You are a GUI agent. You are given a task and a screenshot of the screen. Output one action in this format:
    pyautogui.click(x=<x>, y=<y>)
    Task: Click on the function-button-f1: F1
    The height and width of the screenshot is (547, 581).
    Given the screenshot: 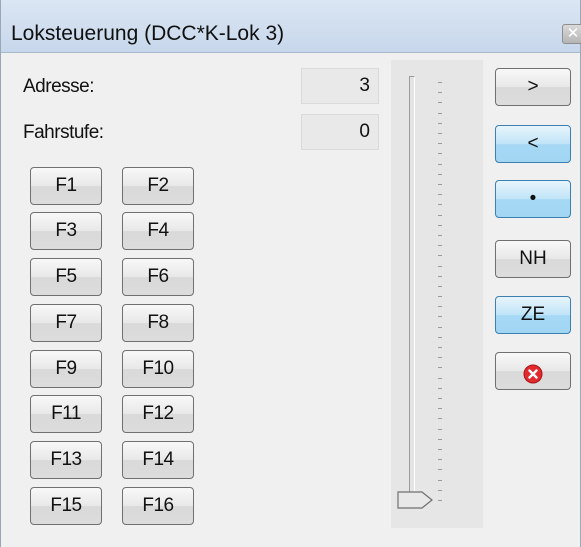 What is the action you would take?
    pyautogui.click(x=66, y=186)
    